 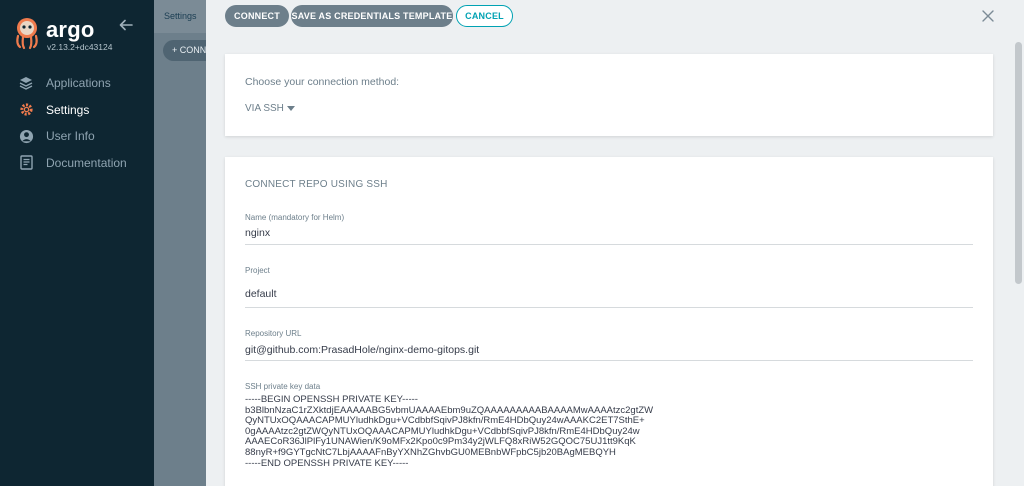 I want to click on connection-method-dropdown: VIA SSH, so click(x=270, y=108).